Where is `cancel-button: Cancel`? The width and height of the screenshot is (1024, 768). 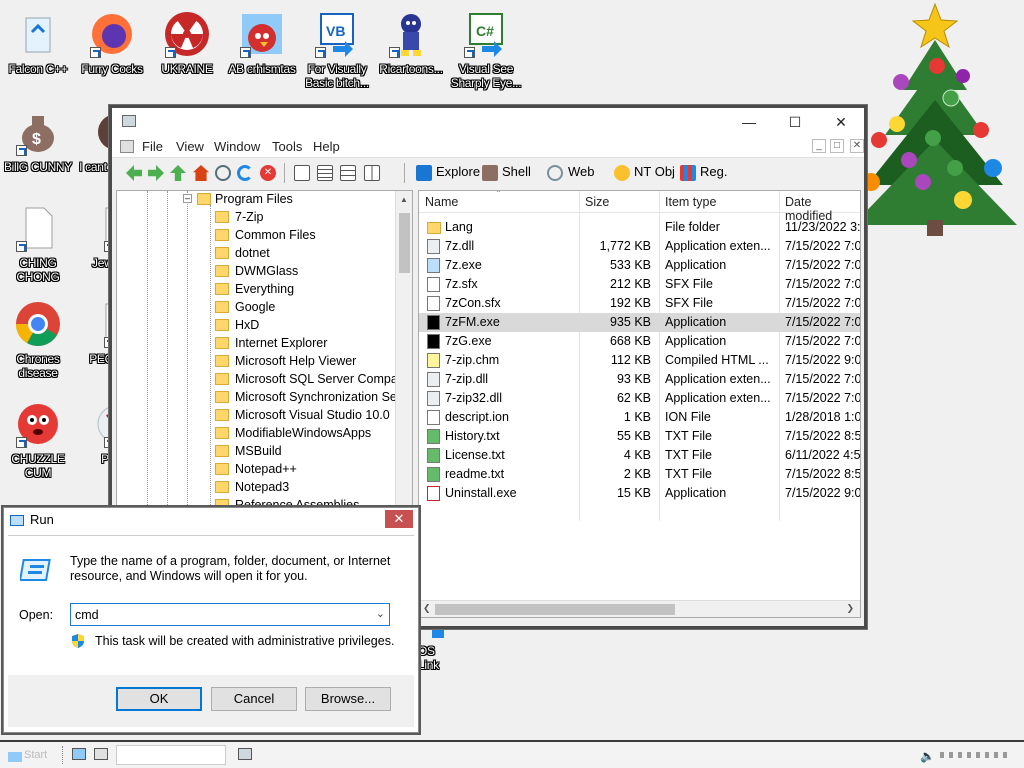
cancel-button: Cancel is located at coordinates (254, 699).